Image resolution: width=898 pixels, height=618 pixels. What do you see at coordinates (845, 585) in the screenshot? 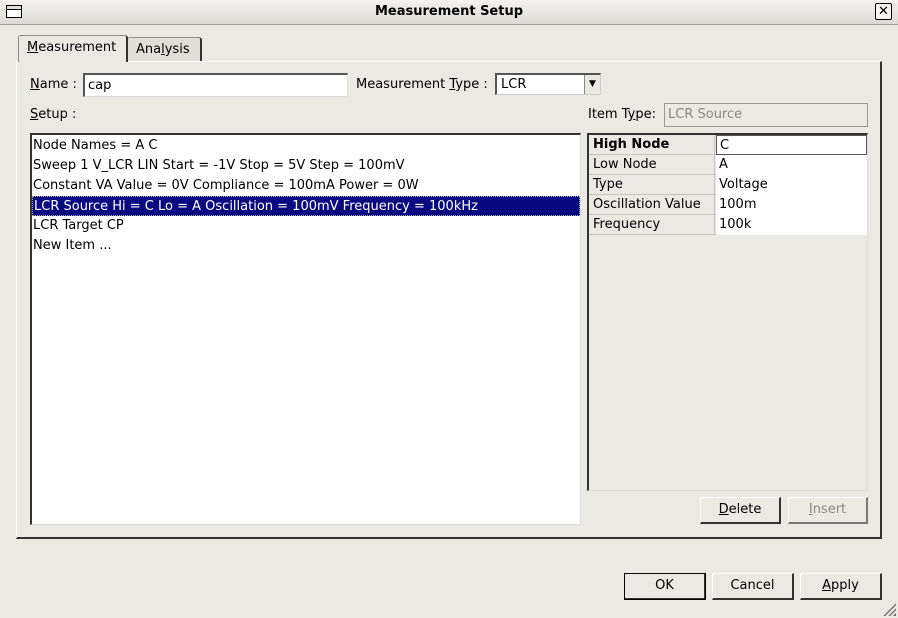
I see `apply-label: pply` at bounding box center [845, 585].